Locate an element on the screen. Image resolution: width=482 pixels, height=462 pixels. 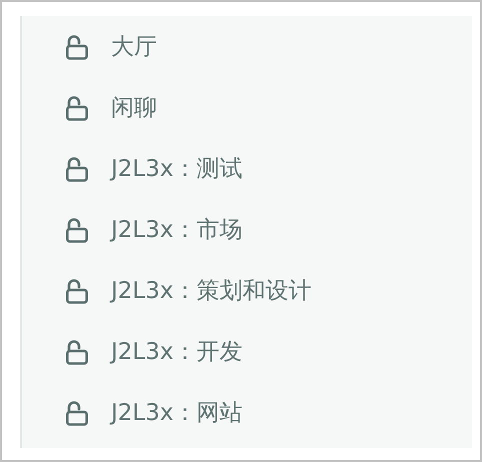
channel-item: 大厅 is located at coordinates (268, 46).